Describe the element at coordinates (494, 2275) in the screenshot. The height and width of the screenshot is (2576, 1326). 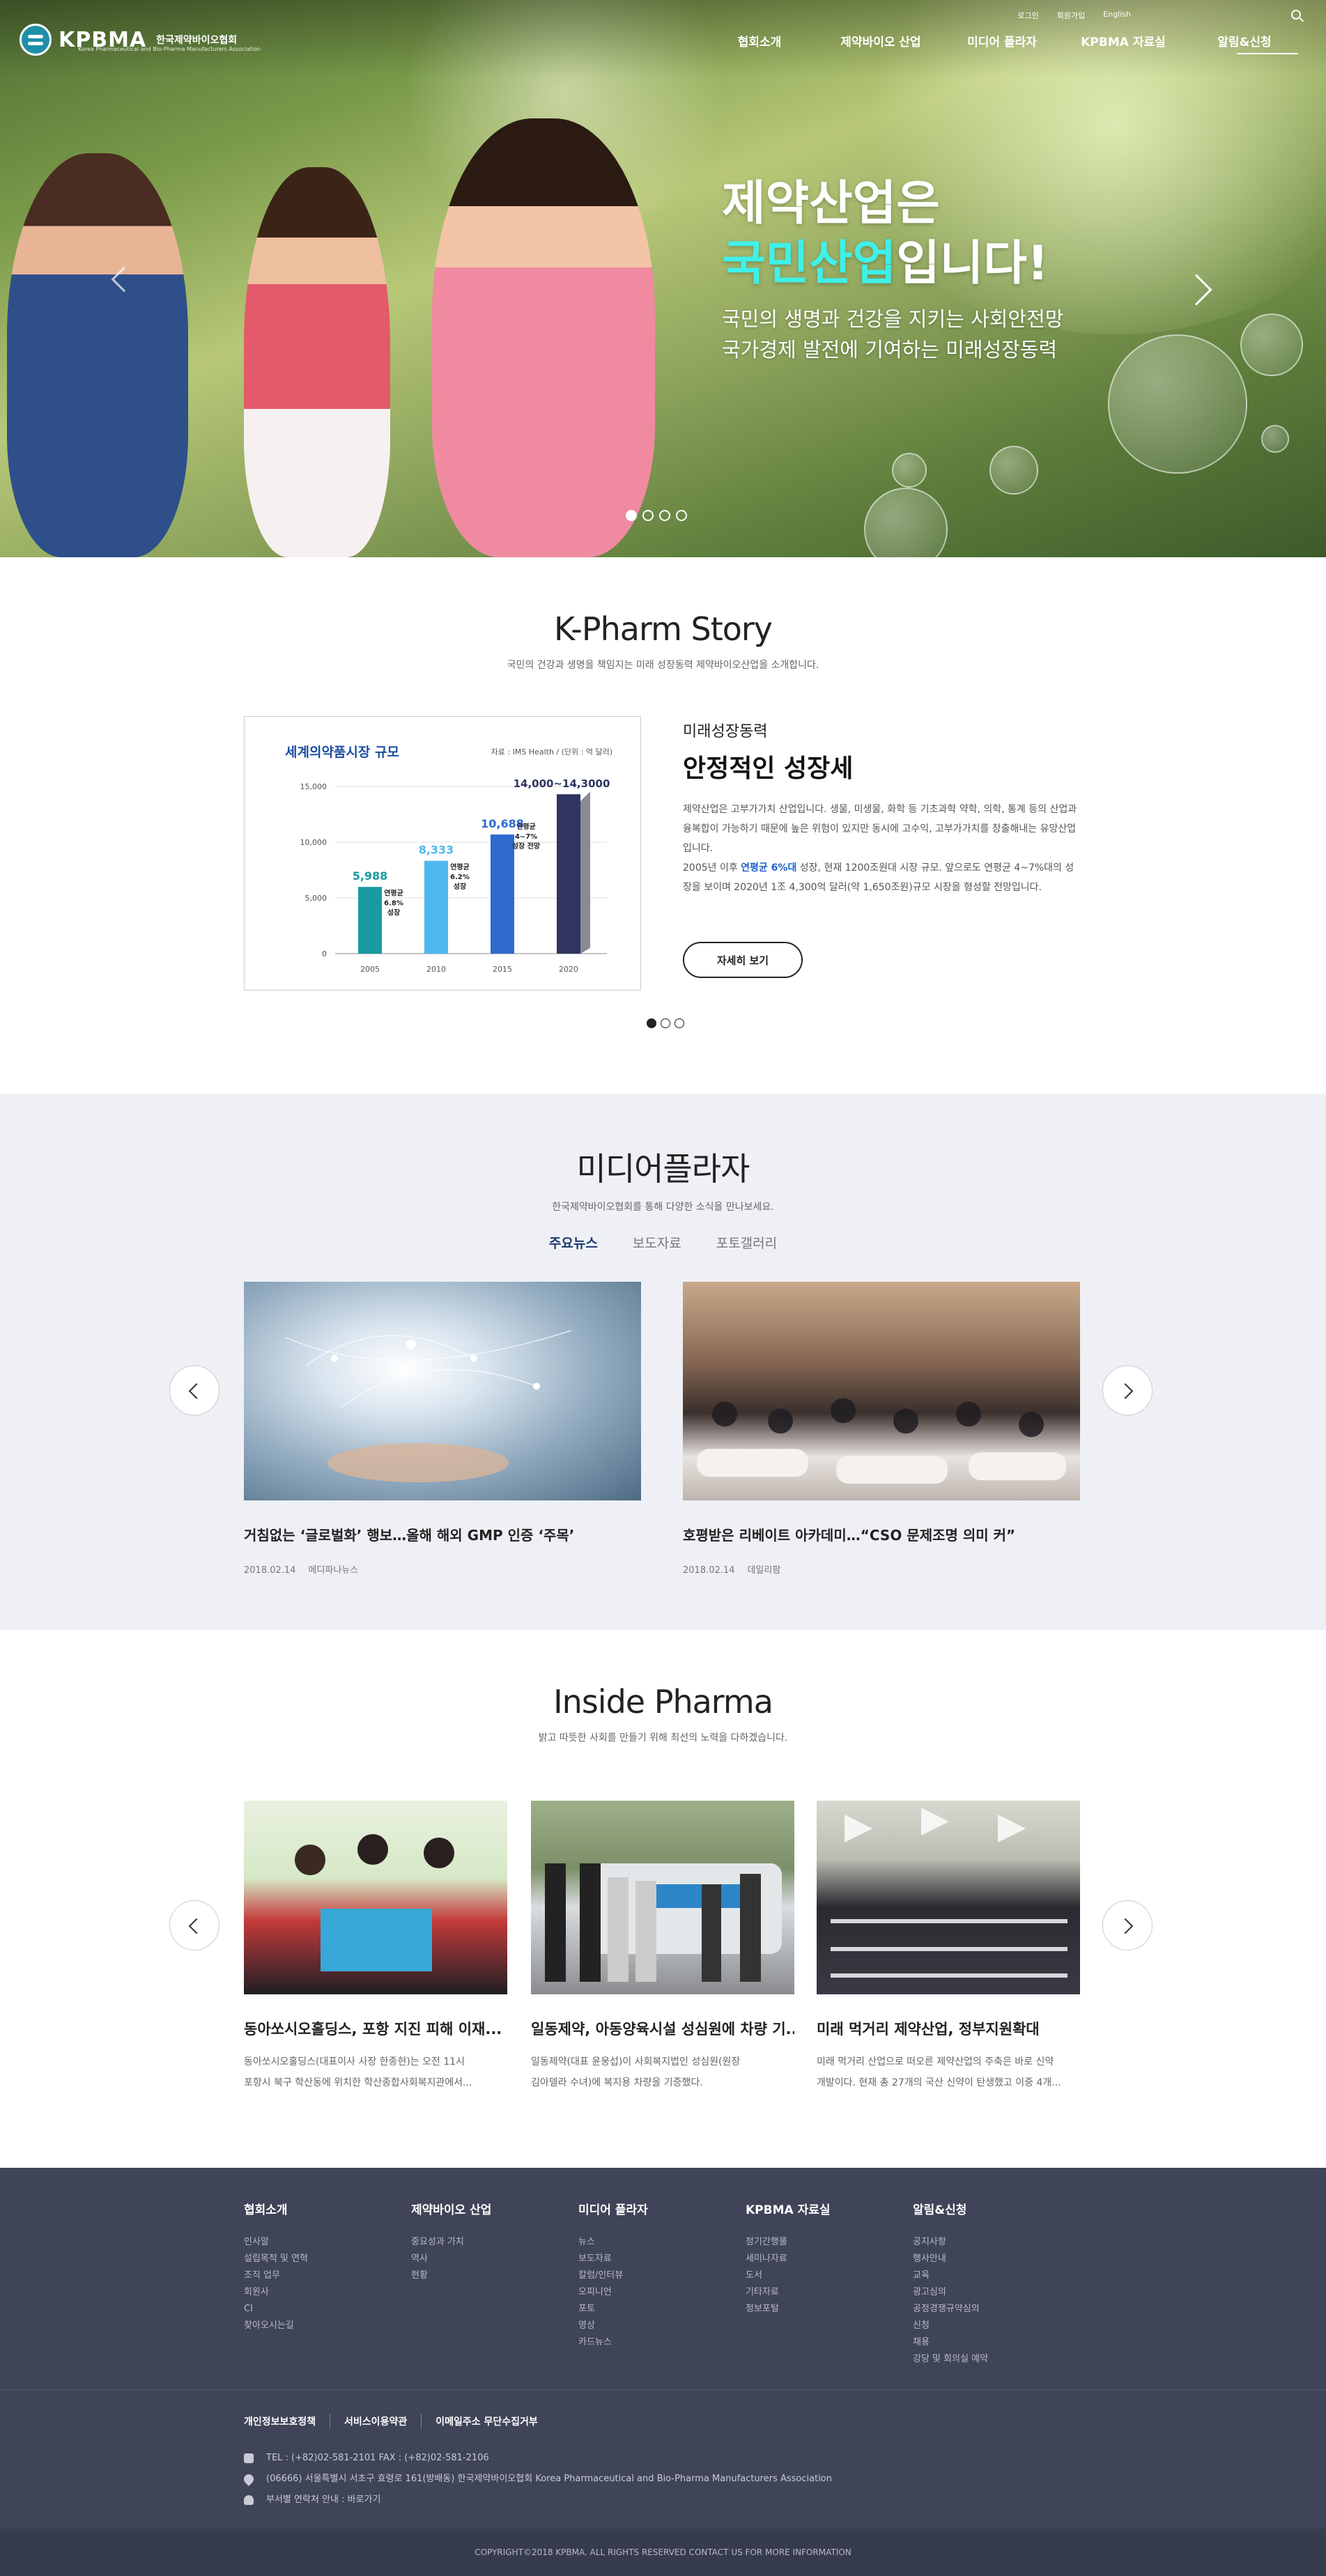
I see `footer-link: 현황` at that location.